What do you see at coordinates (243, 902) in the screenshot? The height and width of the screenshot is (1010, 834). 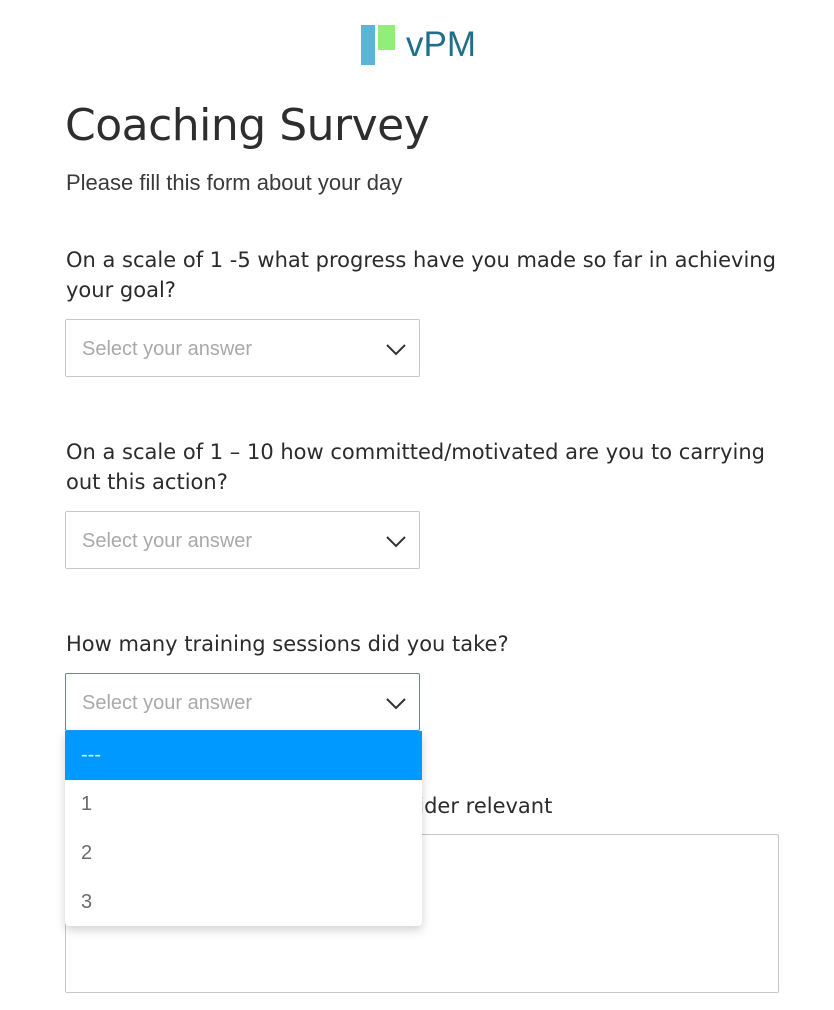 I see `dropdown-option: 3` at bounding box center [243, 902].